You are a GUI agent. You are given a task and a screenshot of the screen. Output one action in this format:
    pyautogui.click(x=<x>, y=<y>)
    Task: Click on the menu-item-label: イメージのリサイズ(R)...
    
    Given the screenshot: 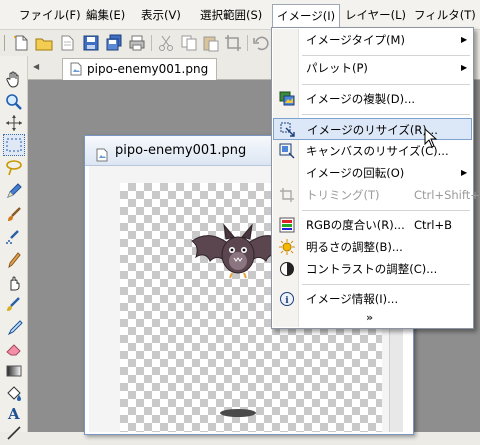 What is the action you would take?
    pyautogui.click(x=372, y=130)
    